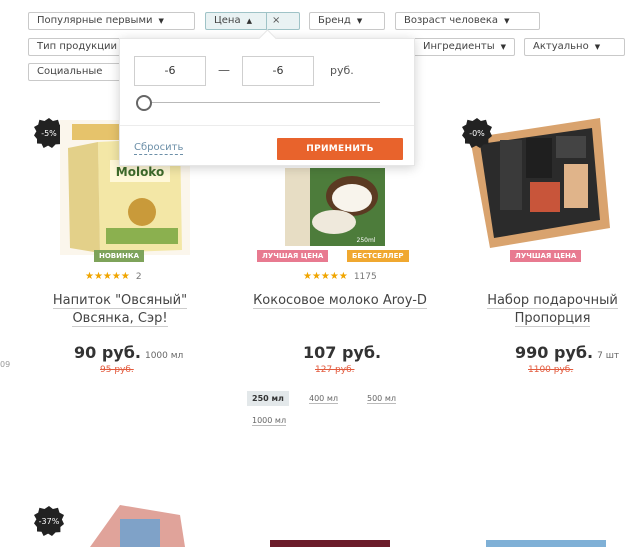 This screenshot has width=629, height=547. Describe the element at coordinates (342, 70) in the screenshot. I see `currency-unit: руб.` at that location.